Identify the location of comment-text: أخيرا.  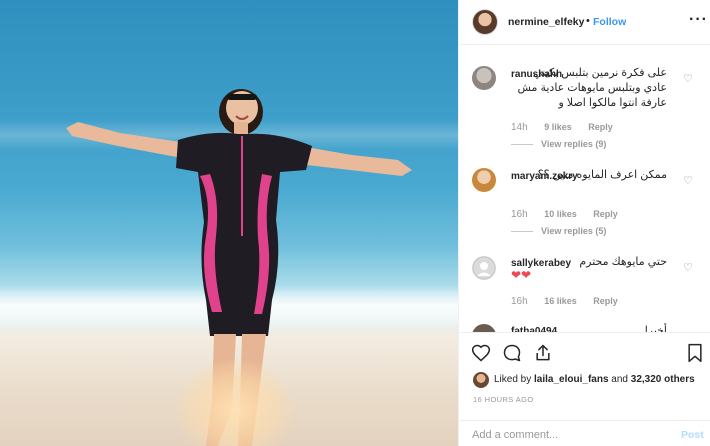
(655, 328).